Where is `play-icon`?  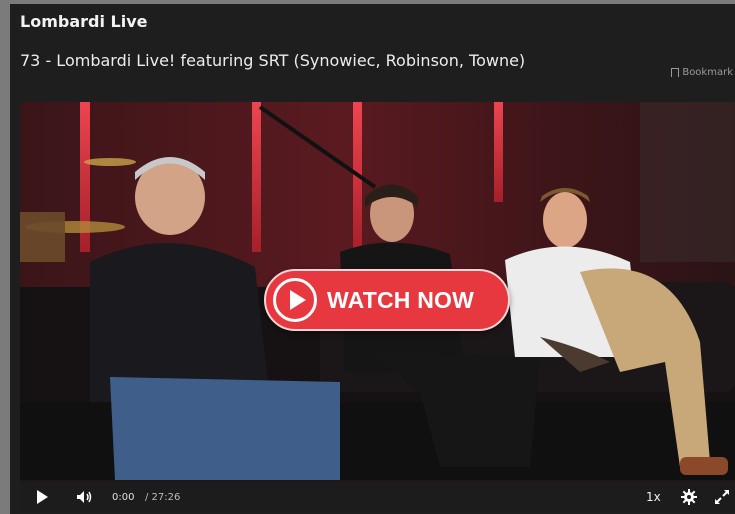 play-icon is located at coordinates (42, 497).